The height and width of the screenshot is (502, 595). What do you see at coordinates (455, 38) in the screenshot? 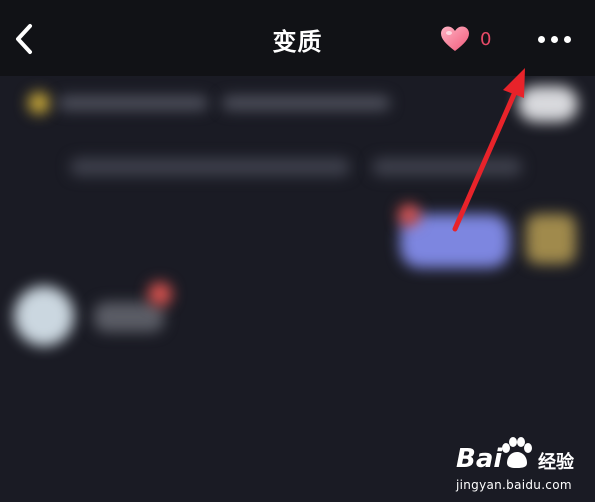
I see `heart-icon` at bounding box center [455, 38].